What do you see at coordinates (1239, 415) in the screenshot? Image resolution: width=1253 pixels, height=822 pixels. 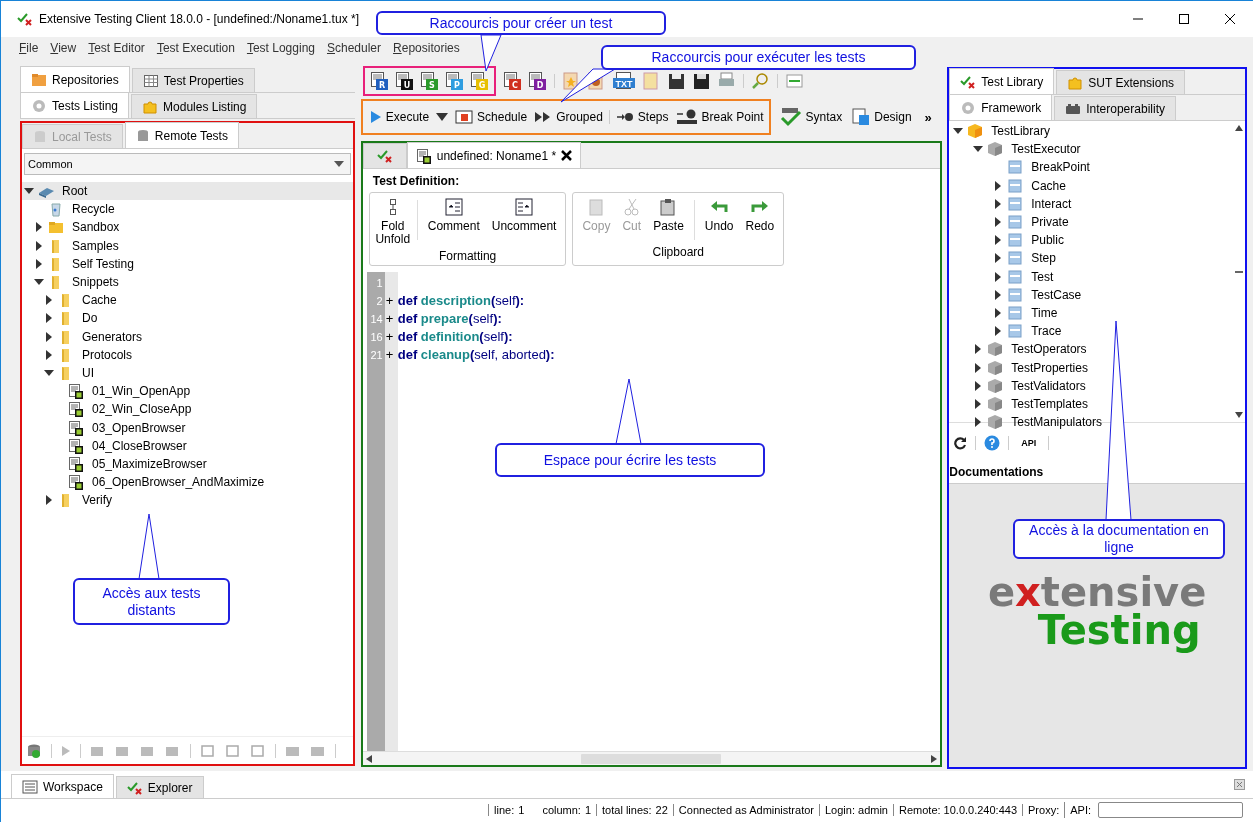 I see `scroll-down-icon` at bounding box center [1239, 415].